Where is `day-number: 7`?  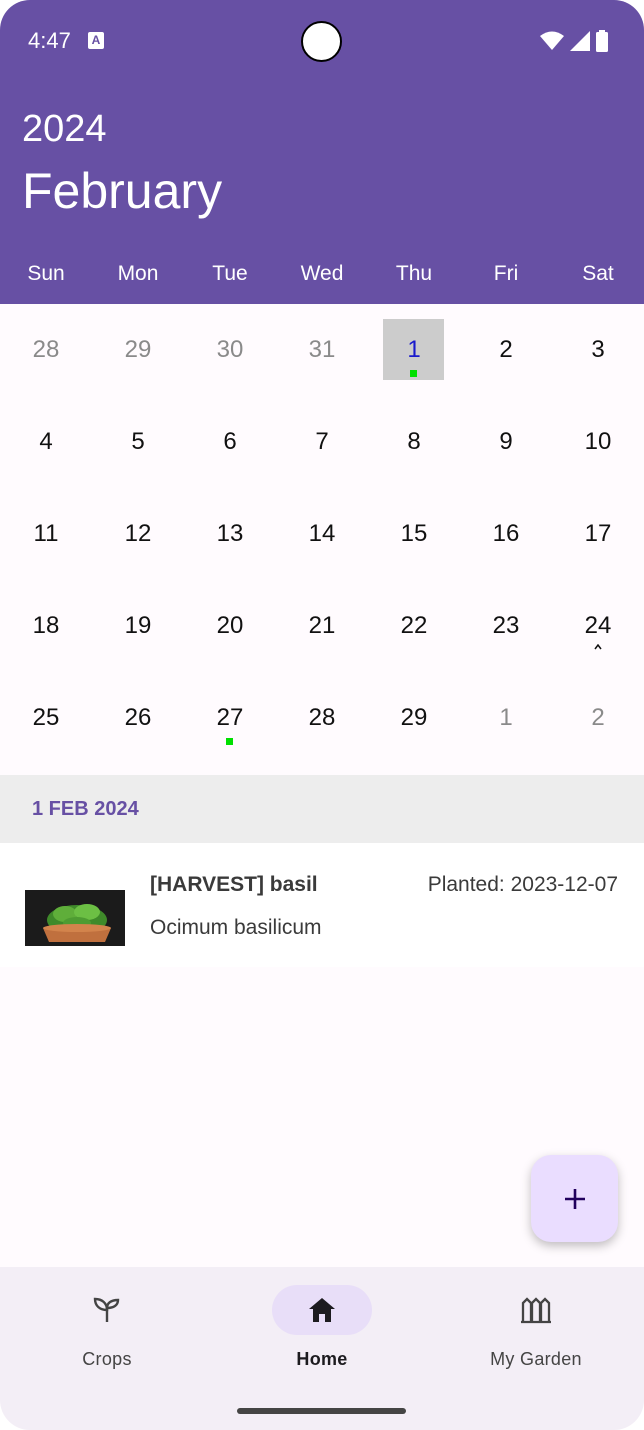 day-number: 7 is located at coordinates (322, 441).